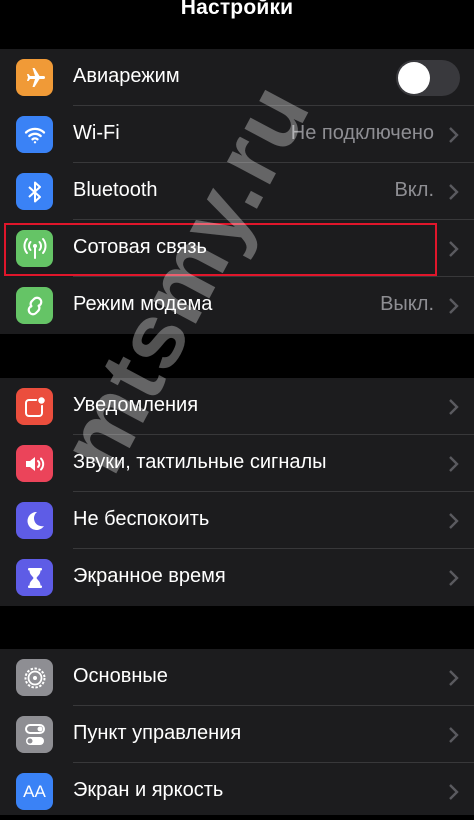 The image size is (474, 820). Describe the element at coordinates (143, 304) in the screenshot. I see `personal-hotspot-label: Режим модема` at that location.